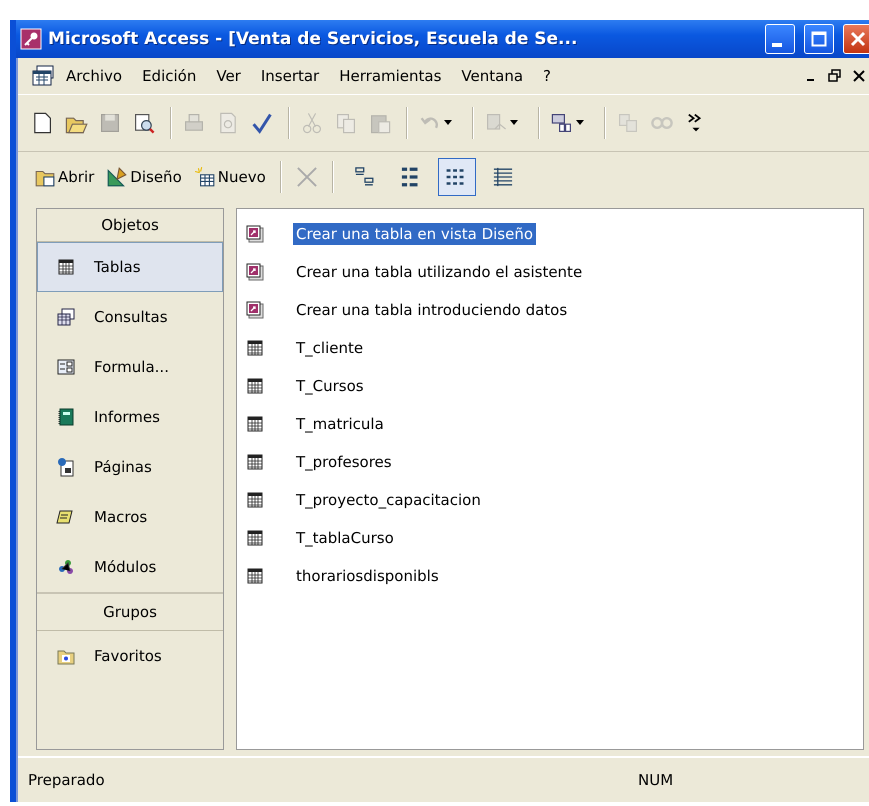 The height and width of the screenshot is (806, 869). I want to click on close-button, so click(856, 39).